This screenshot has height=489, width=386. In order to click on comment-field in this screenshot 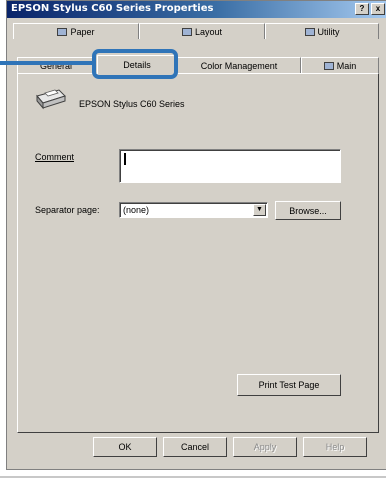, I will do `click(230, 166)`.